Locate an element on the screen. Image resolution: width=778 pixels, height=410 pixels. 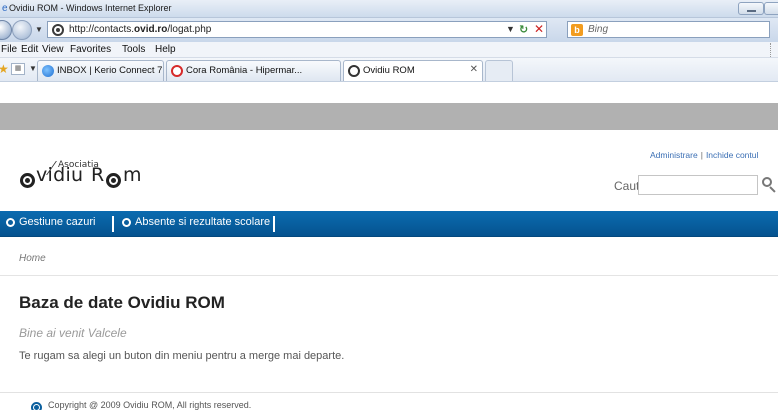
breadcrumb-home: Home is located at coordinates (32, 258).